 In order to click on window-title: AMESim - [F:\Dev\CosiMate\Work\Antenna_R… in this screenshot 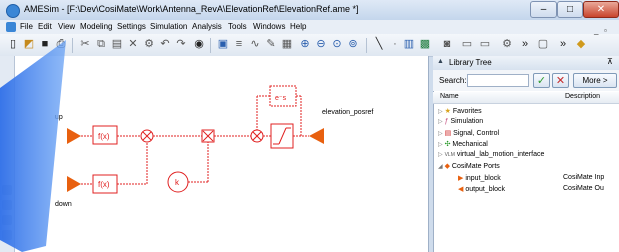, I will do `click(191, 9)`.